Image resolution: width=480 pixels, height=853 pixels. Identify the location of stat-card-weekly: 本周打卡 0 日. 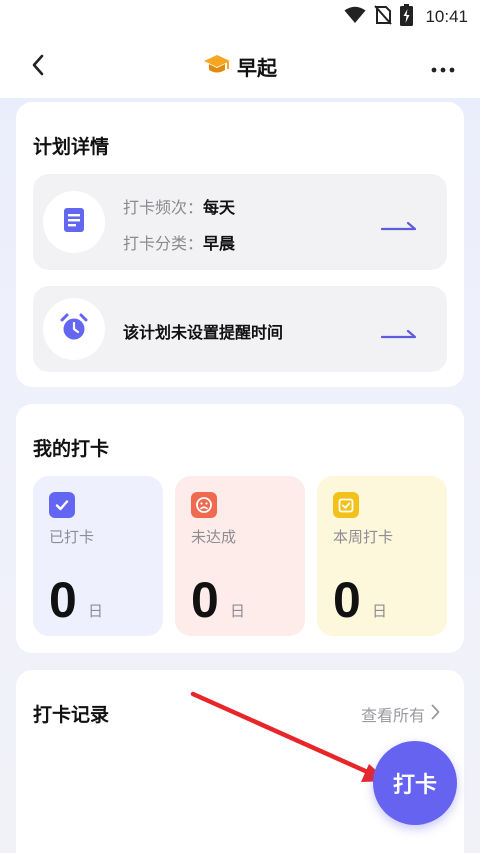
(382, 556).